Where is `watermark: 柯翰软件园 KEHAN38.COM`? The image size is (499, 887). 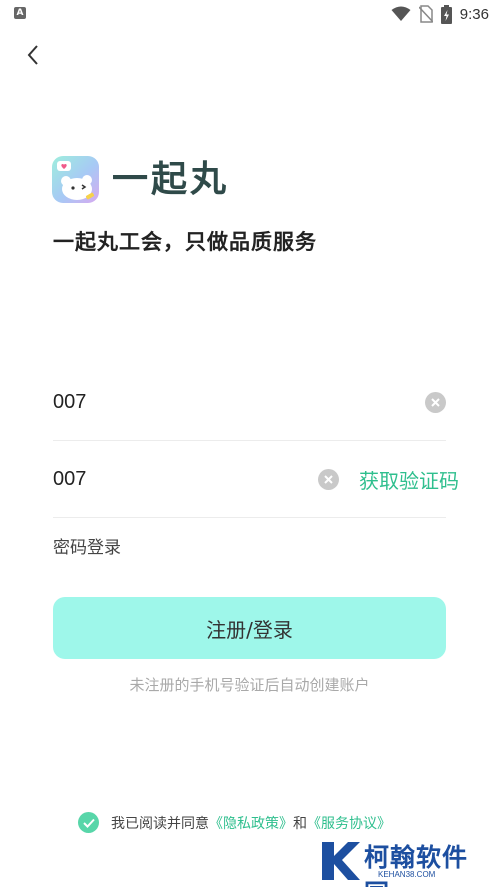 watermark: 柯翰软件园 KEHAN38.COM is located at coordinates (405, 861).